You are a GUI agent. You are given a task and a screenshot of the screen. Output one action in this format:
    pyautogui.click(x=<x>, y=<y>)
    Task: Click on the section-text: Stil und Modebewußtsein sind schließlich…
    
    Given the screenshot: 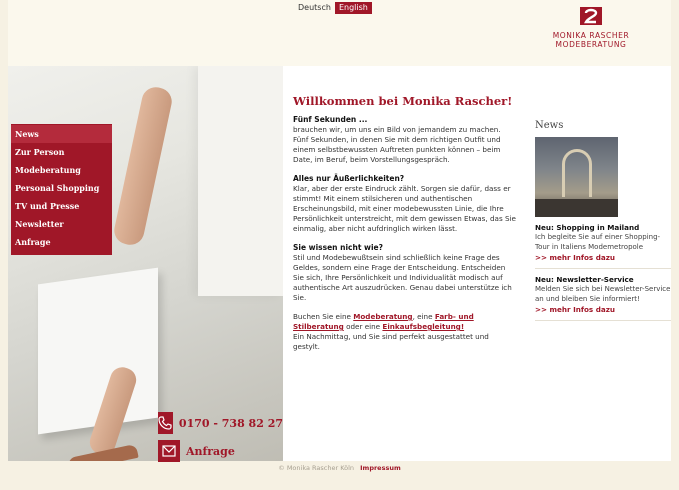 What is the action you would take?
    pyautogui.click(x=402, y=277)
    